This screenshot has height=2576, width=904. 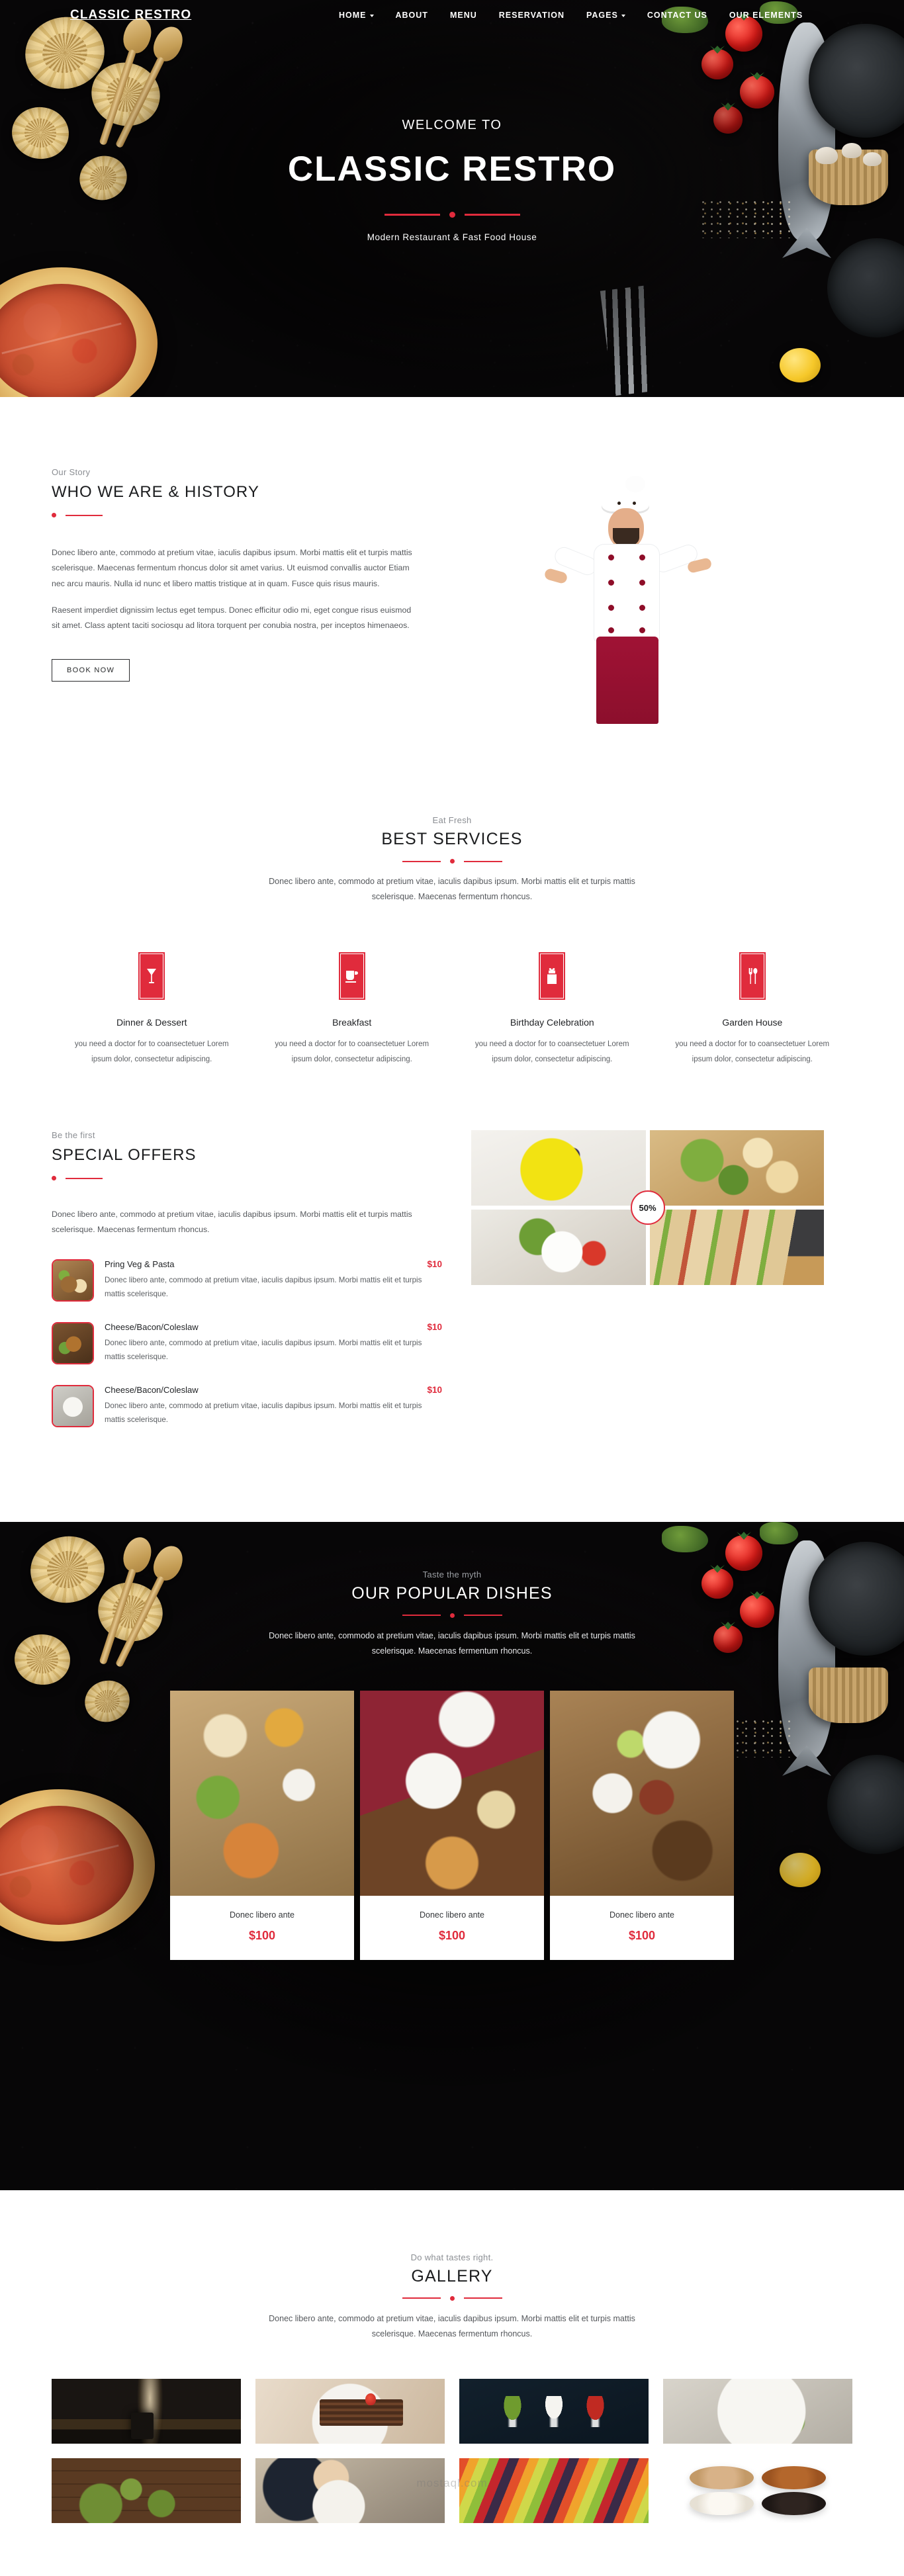 I want to click on hero-divider, so click(x=452, y=215).